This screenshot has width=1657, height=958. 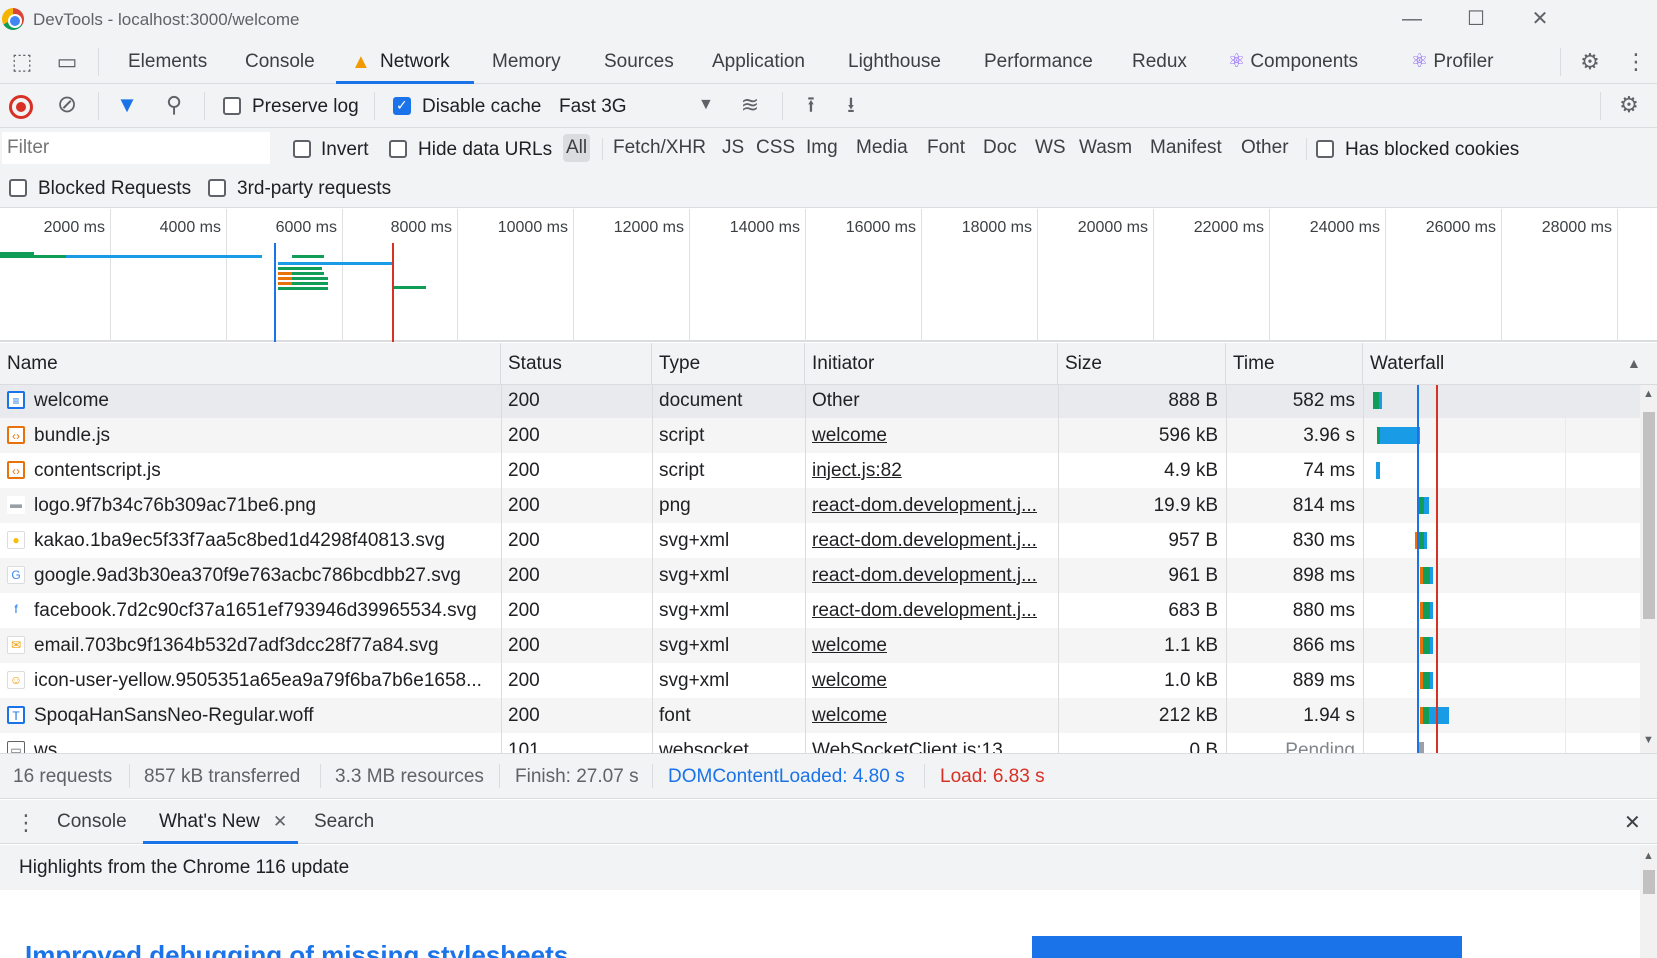 I want to click on column-header-time: Time, so click(x=1294, y=364).